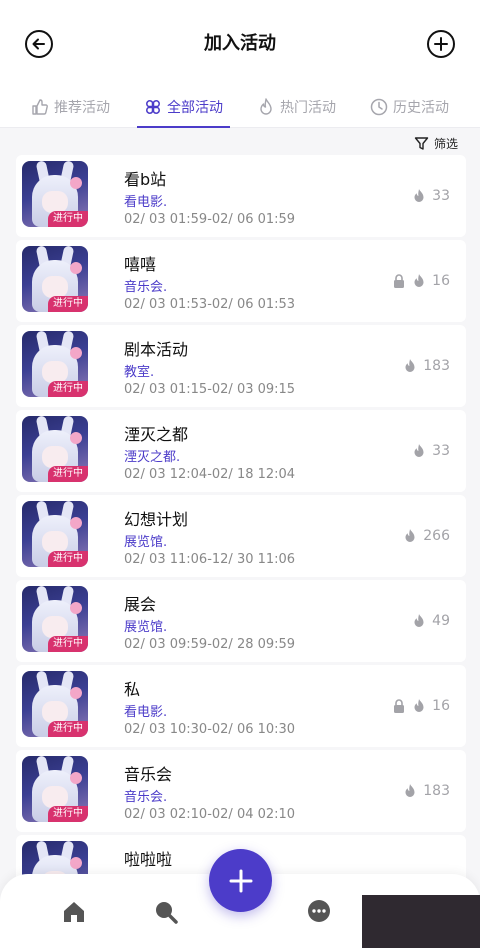  I want to click on tab-recommended: 推荐活动, so click(70, 107).